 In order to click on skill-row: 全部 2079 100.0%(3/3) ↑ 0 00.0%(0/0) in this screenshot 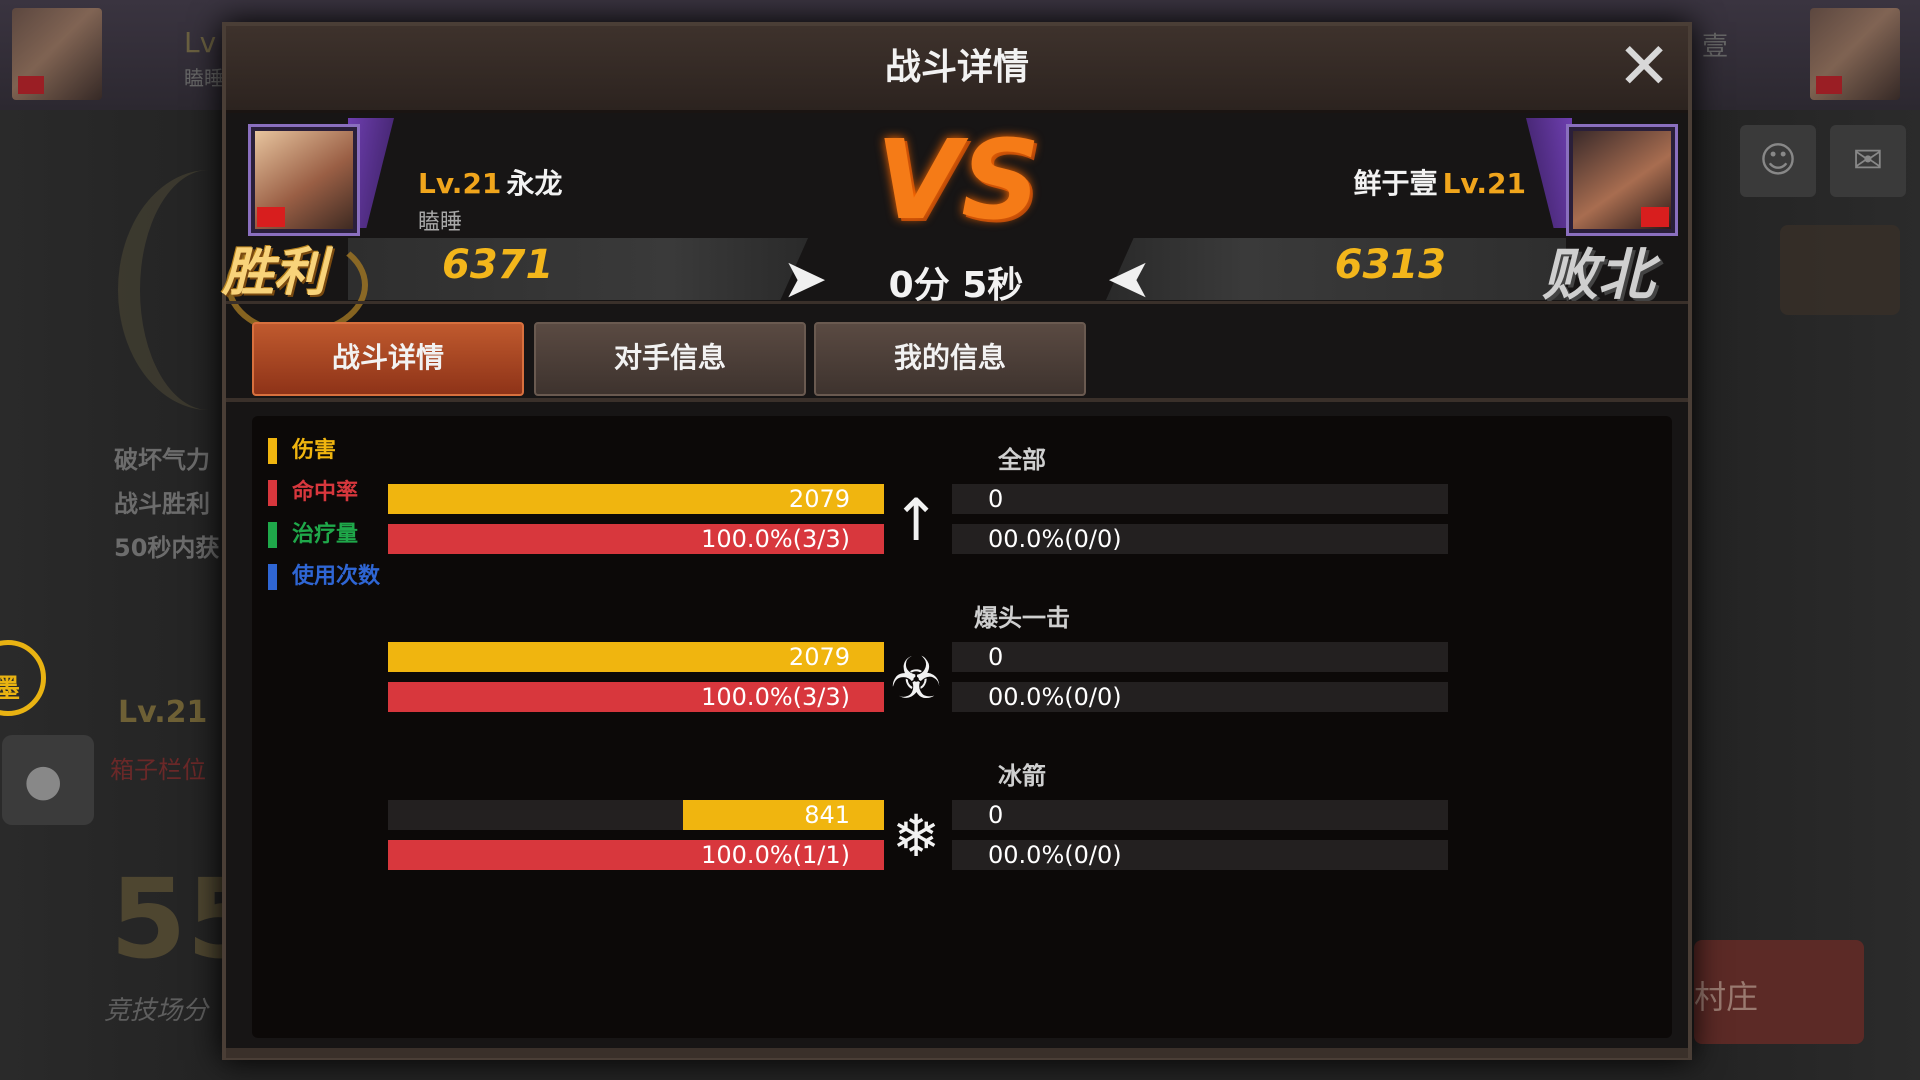, I will do `click(962, 516)`.